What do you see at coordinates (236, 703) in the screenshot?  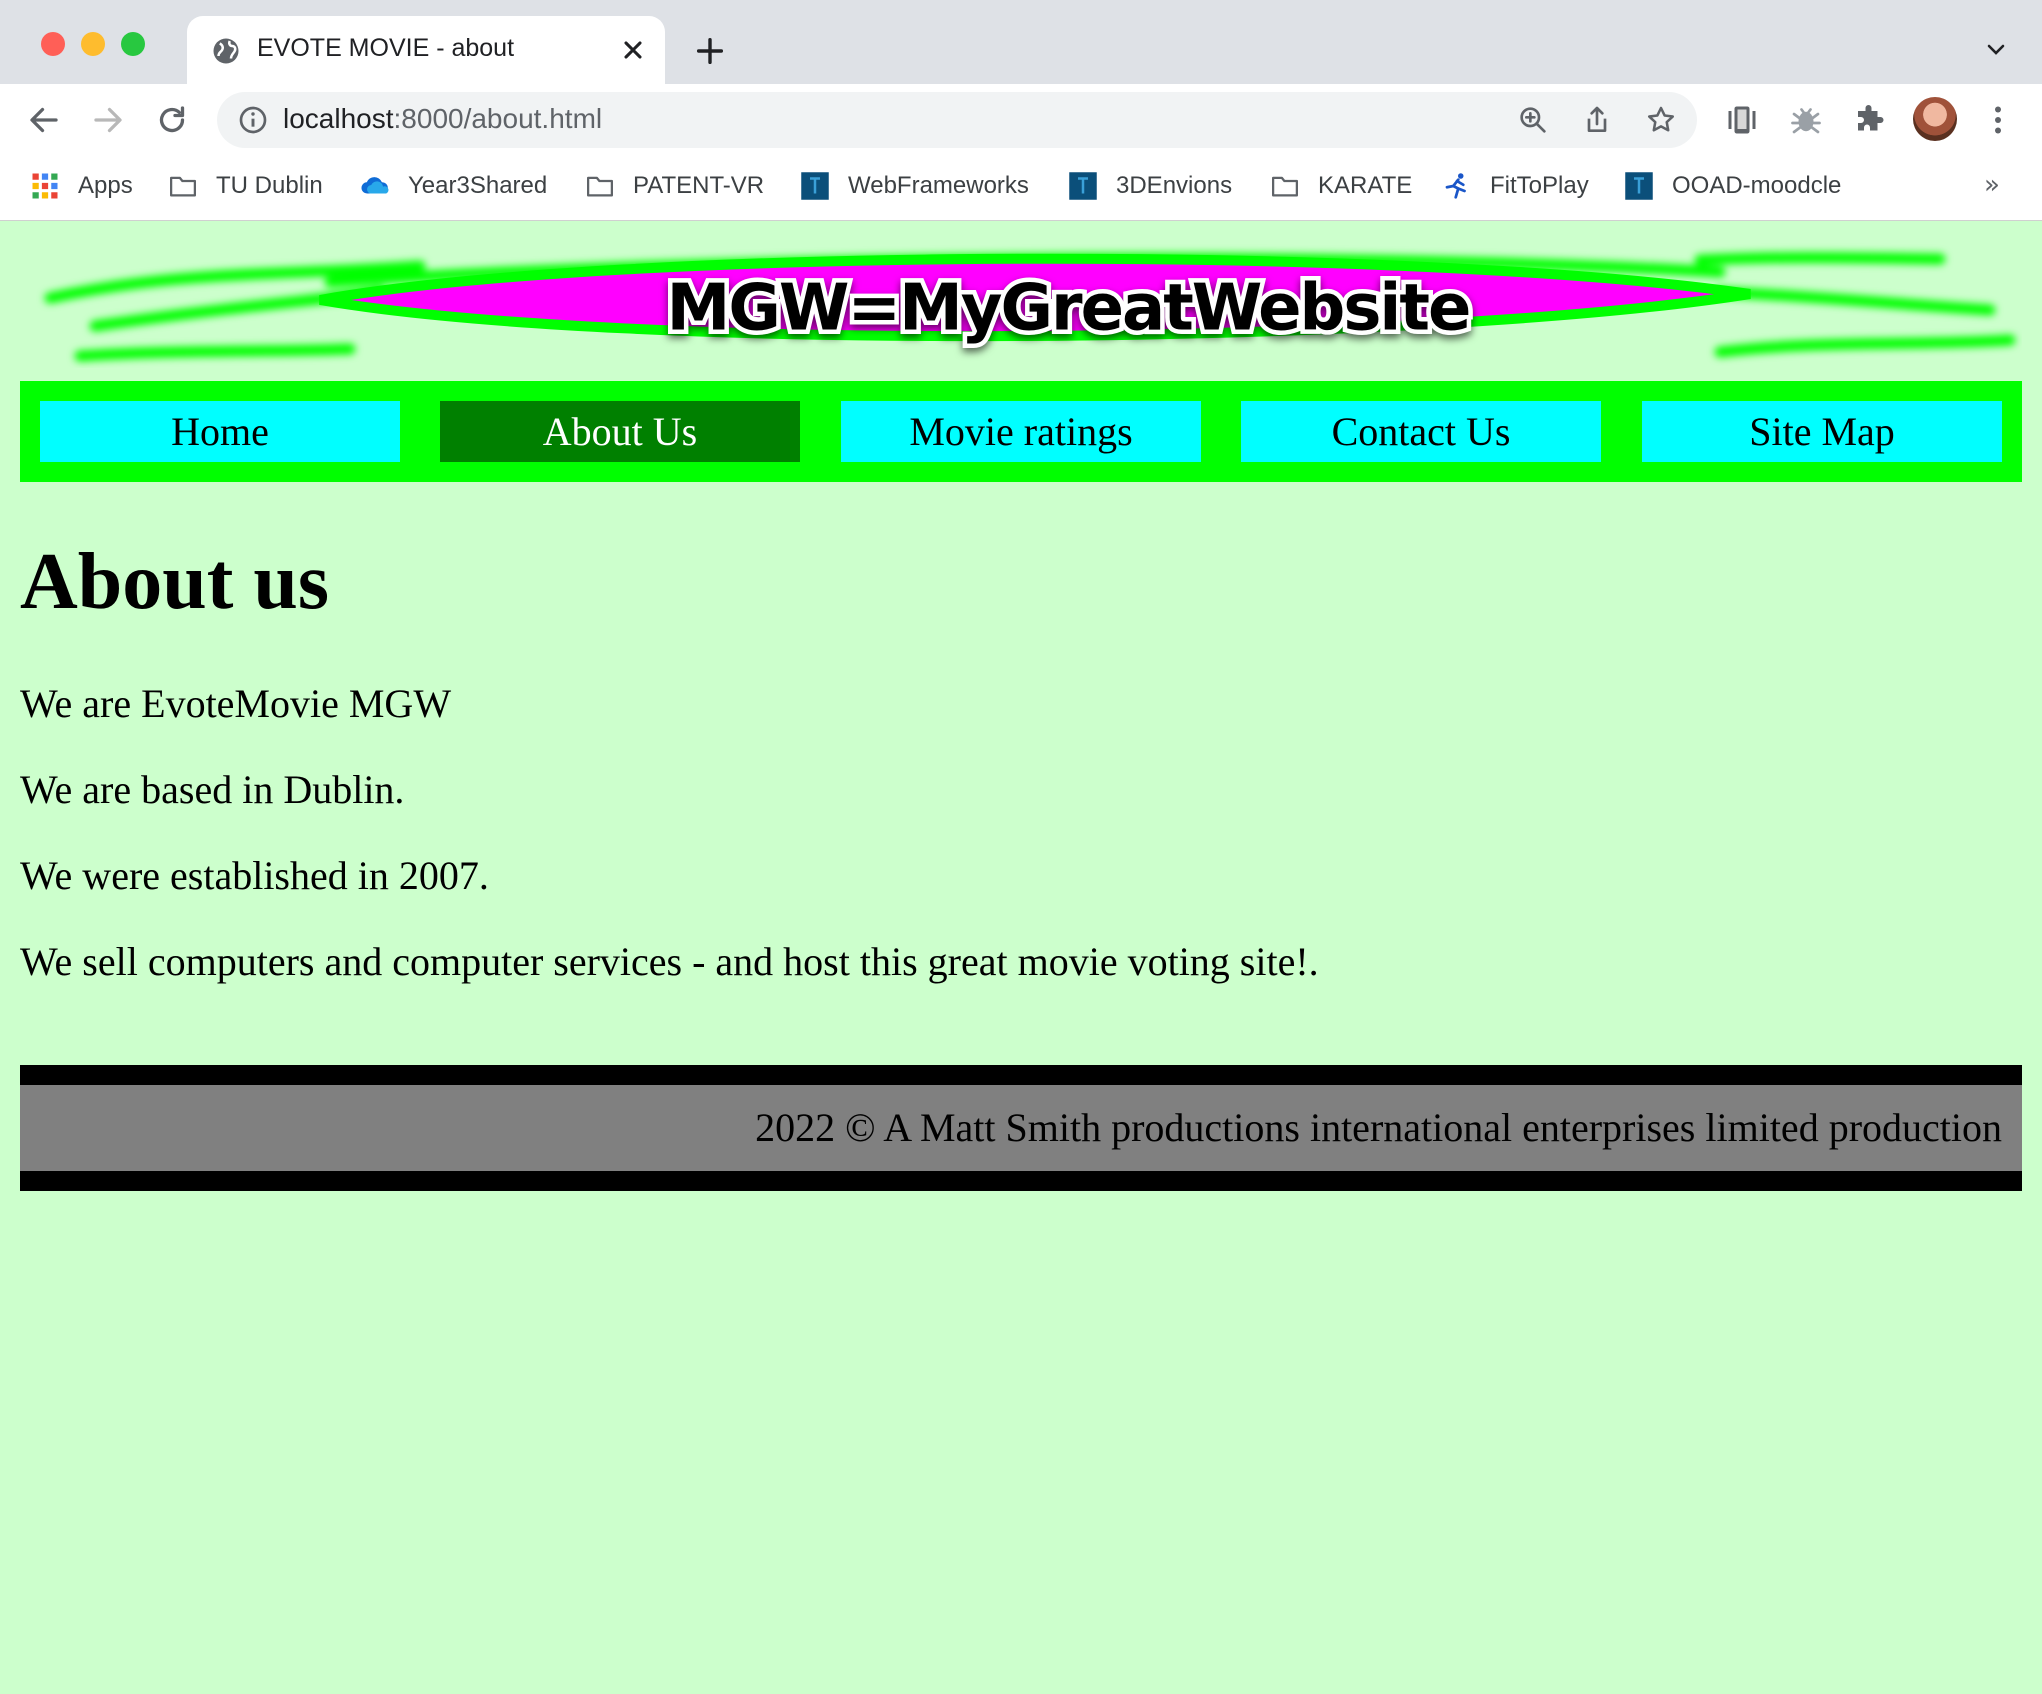 I see `about-paragraph: We are EvoteMovie MGW` at bounding box center [236, 703].